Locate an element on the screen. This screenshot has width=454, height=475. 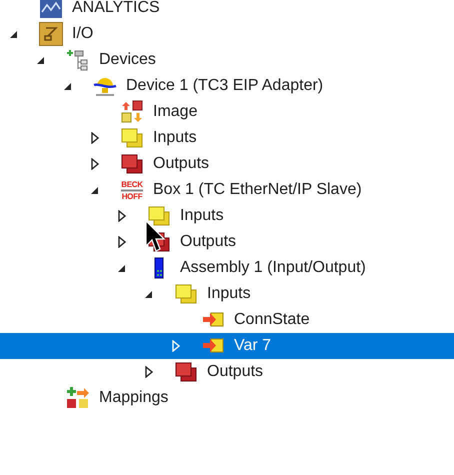
tree-row: BECK HOFF Box 1 (TC EtherNet/IP Slave) is located at coordinates (227, 190).